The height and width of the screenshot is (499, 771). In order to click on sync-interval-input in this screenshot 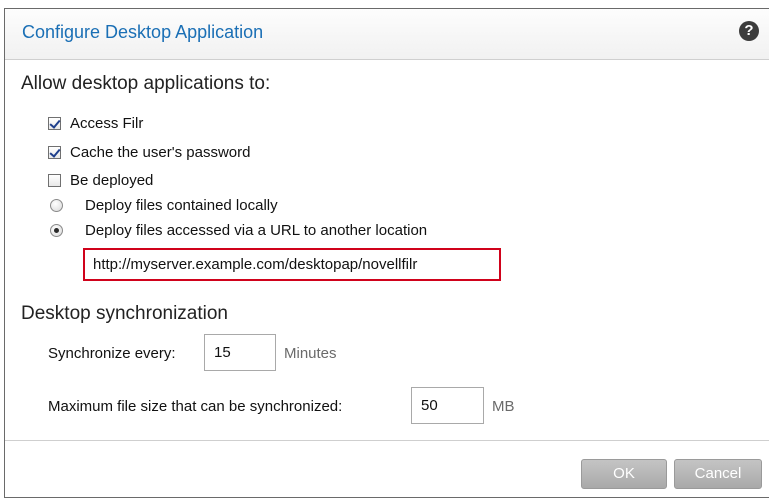, I will do `click(240, 352)`.